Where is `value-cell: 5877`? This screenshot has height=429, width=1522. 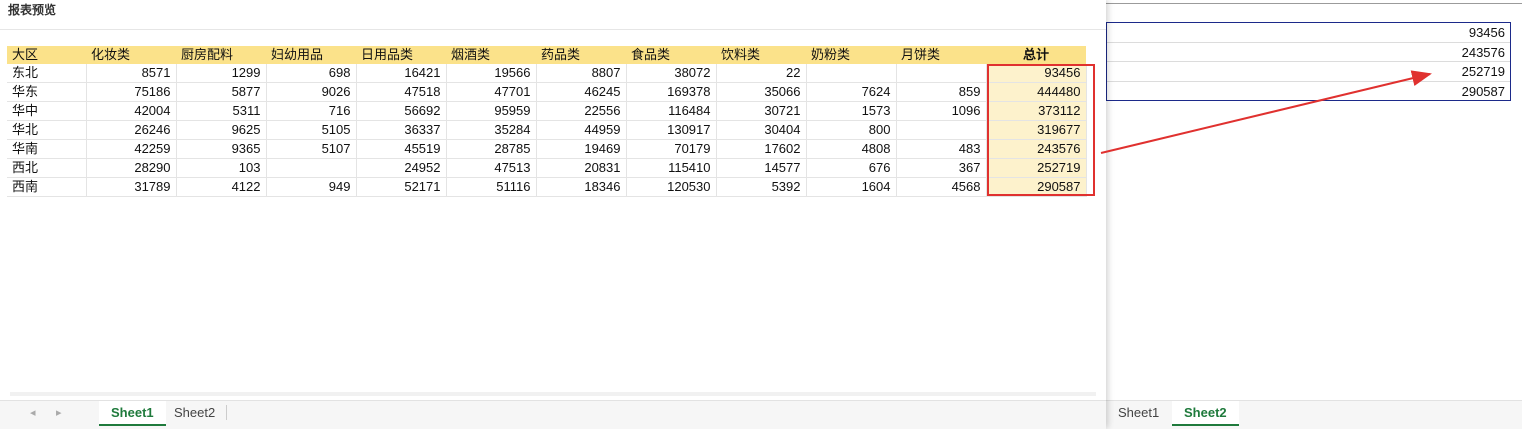
value-cell: 5877 is located at coordinates (221, 92).